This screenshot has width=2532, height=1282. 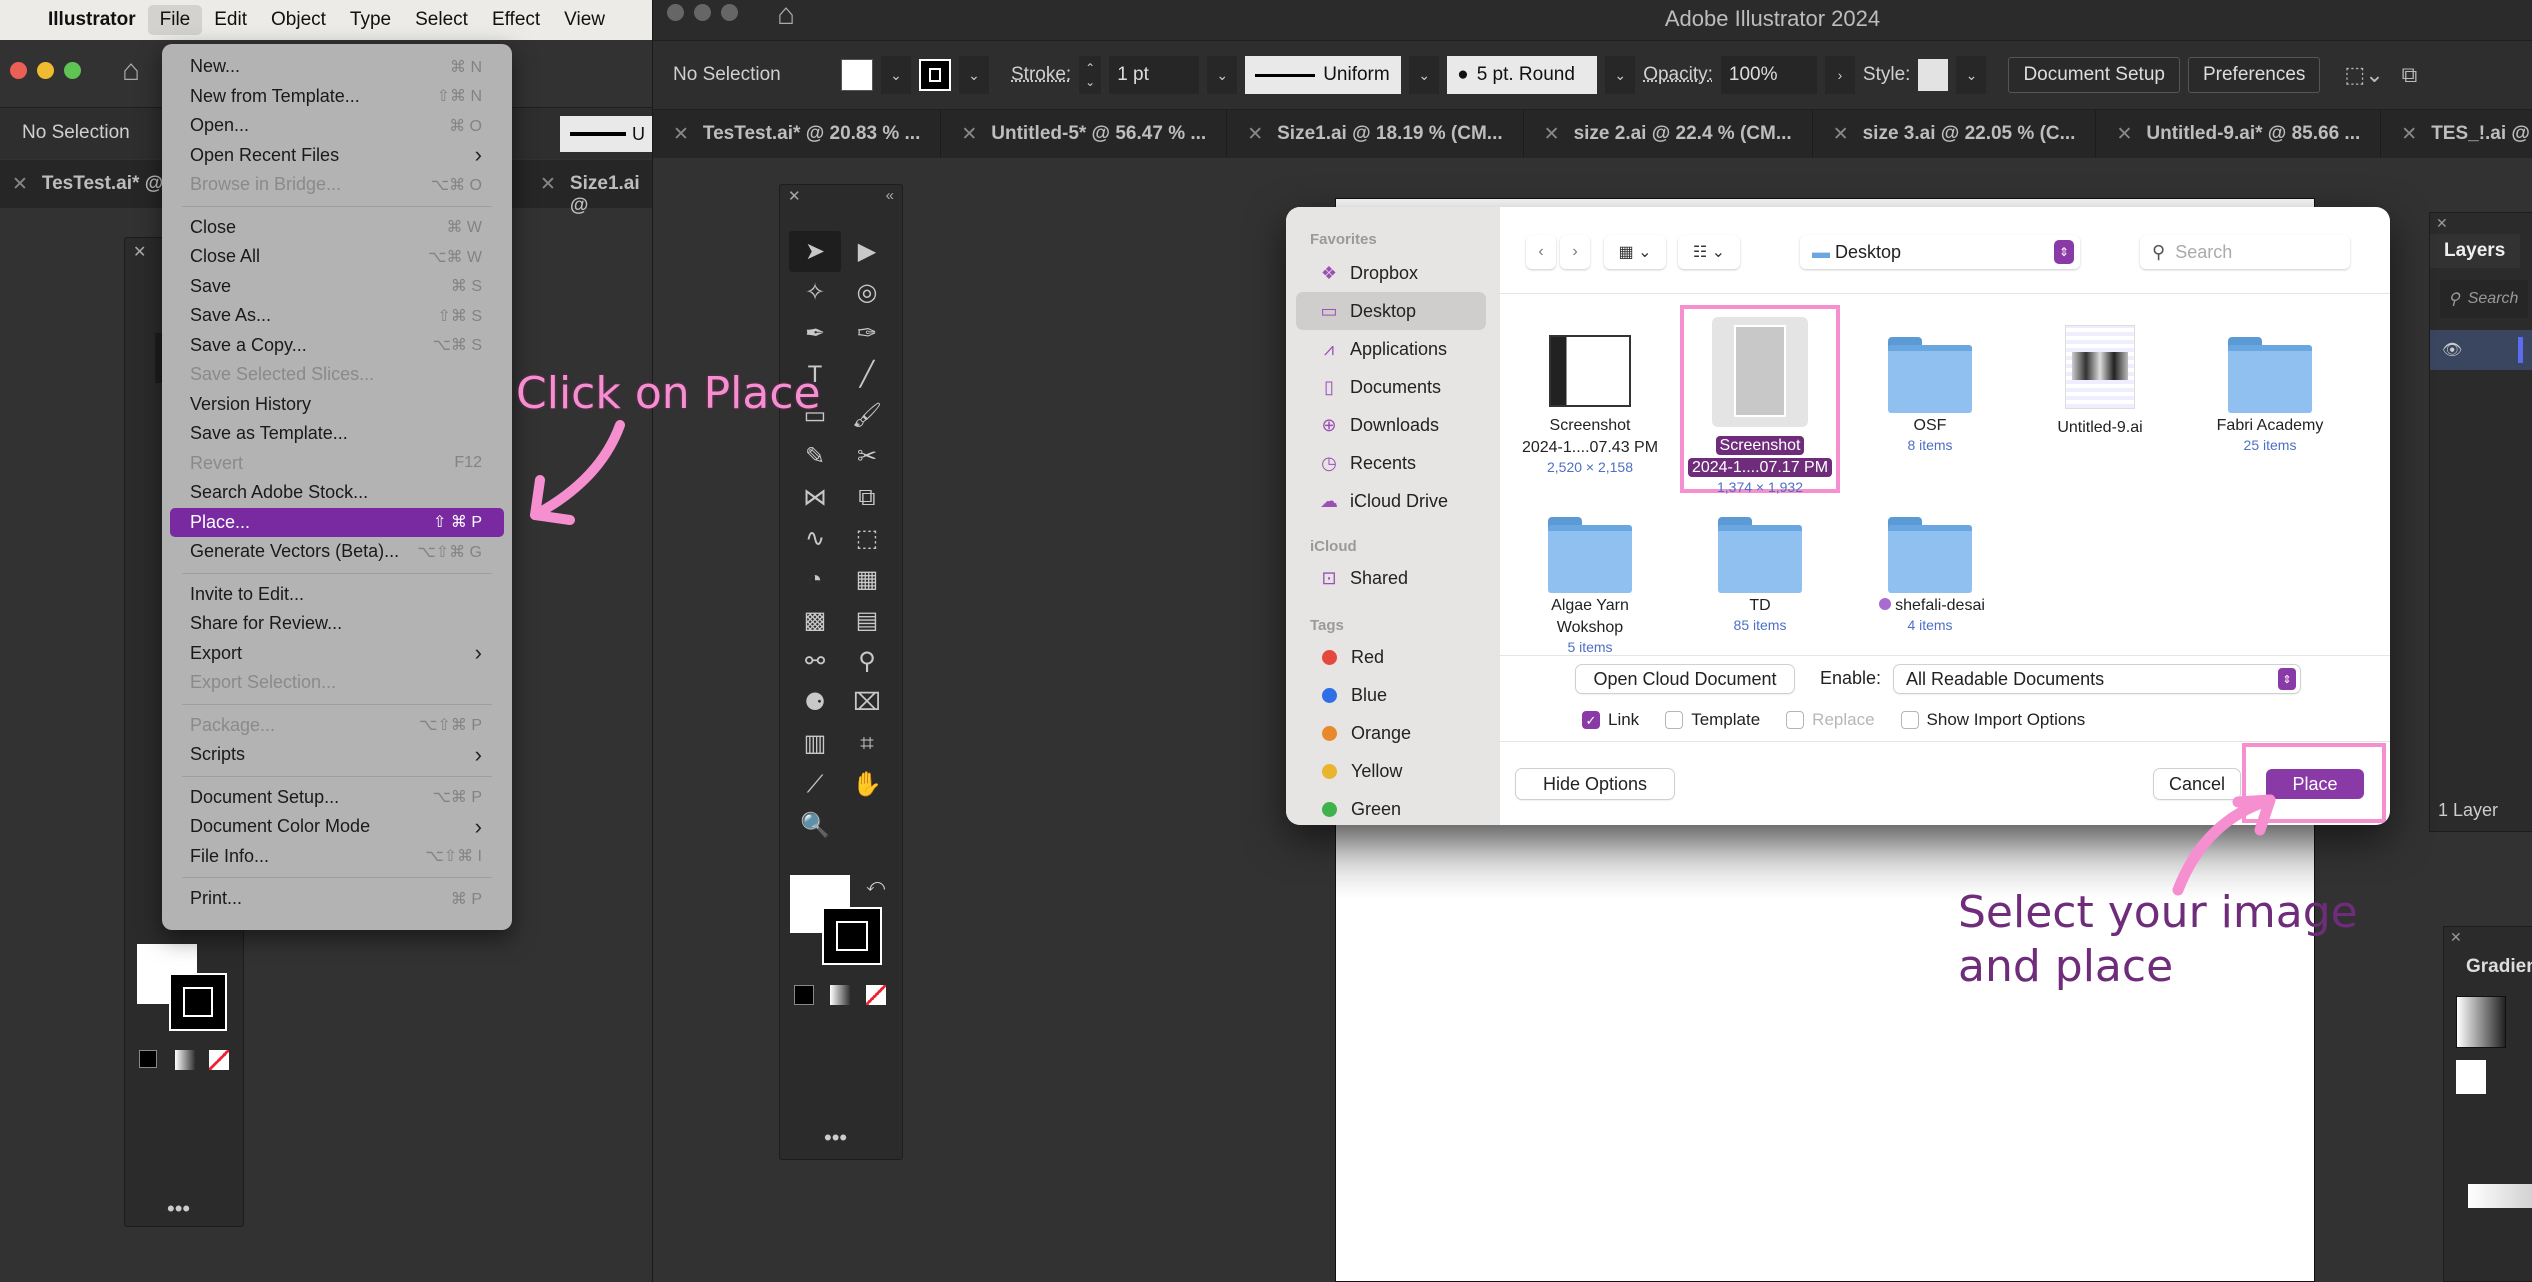 What do you see at coordinates (1391, 578) in the screenshot?
I see `sidebar-item-shared: ⊡ Shared` at bounding box center [1391, 578].